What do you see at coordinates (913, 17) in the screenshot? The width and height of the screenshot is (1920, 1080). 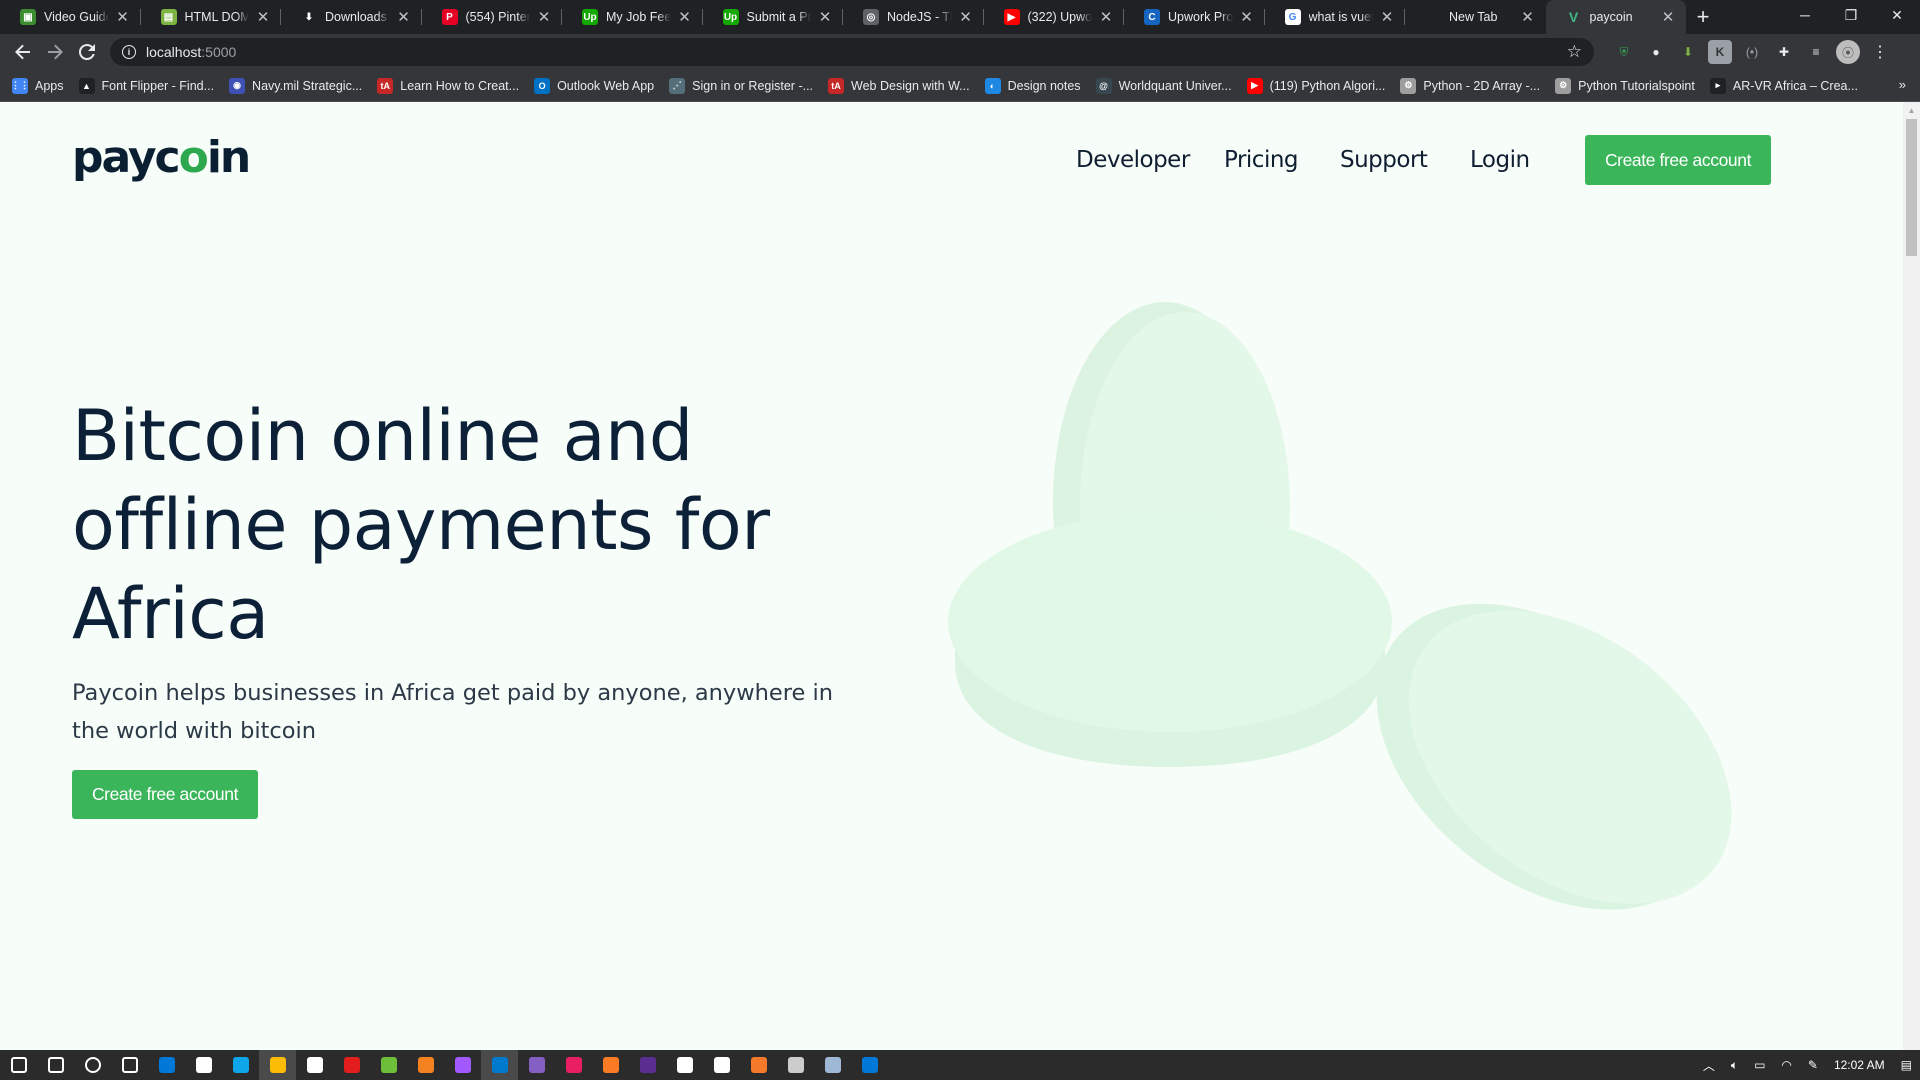 I see `browser-tab: ◎ NodeJS - The ✕` at bounding box center [913, 17].